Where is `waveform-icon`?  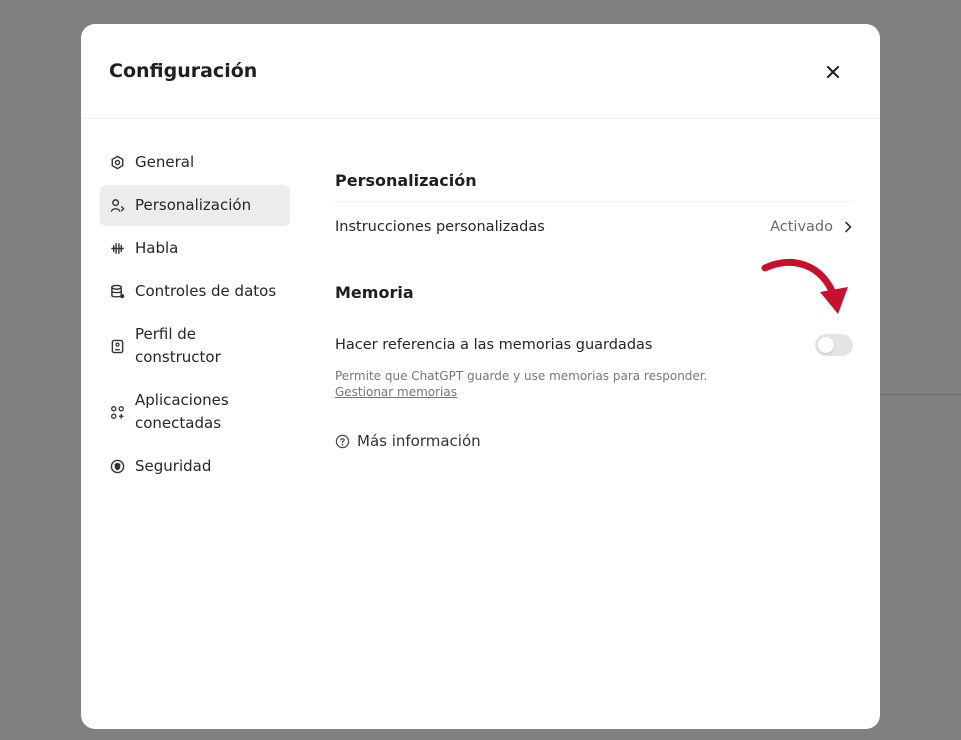 waveform-icon is located at coordinates (117, 248).